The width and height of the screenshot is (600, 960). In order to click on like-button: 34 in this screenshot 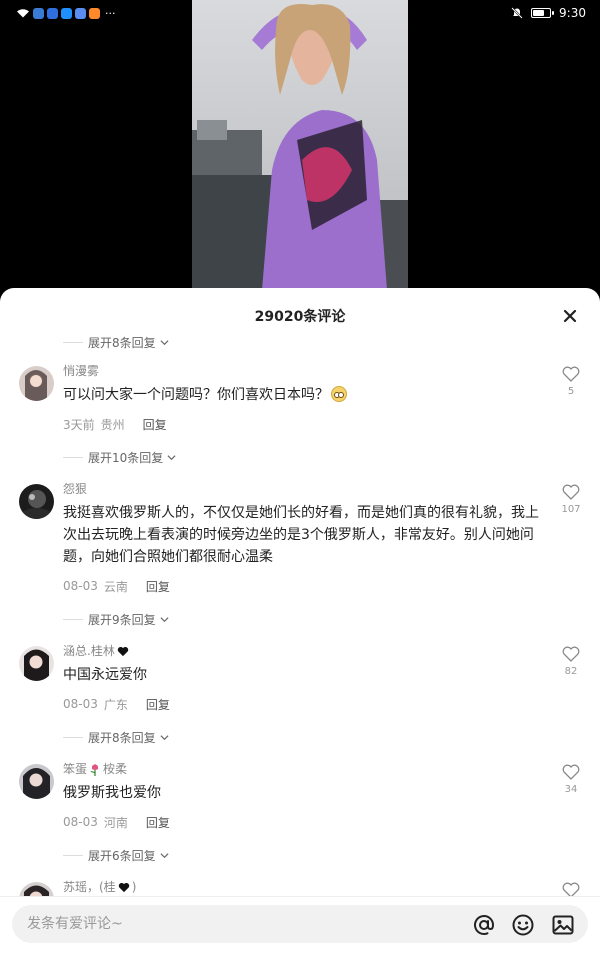, I will do `click(571, 779)`.